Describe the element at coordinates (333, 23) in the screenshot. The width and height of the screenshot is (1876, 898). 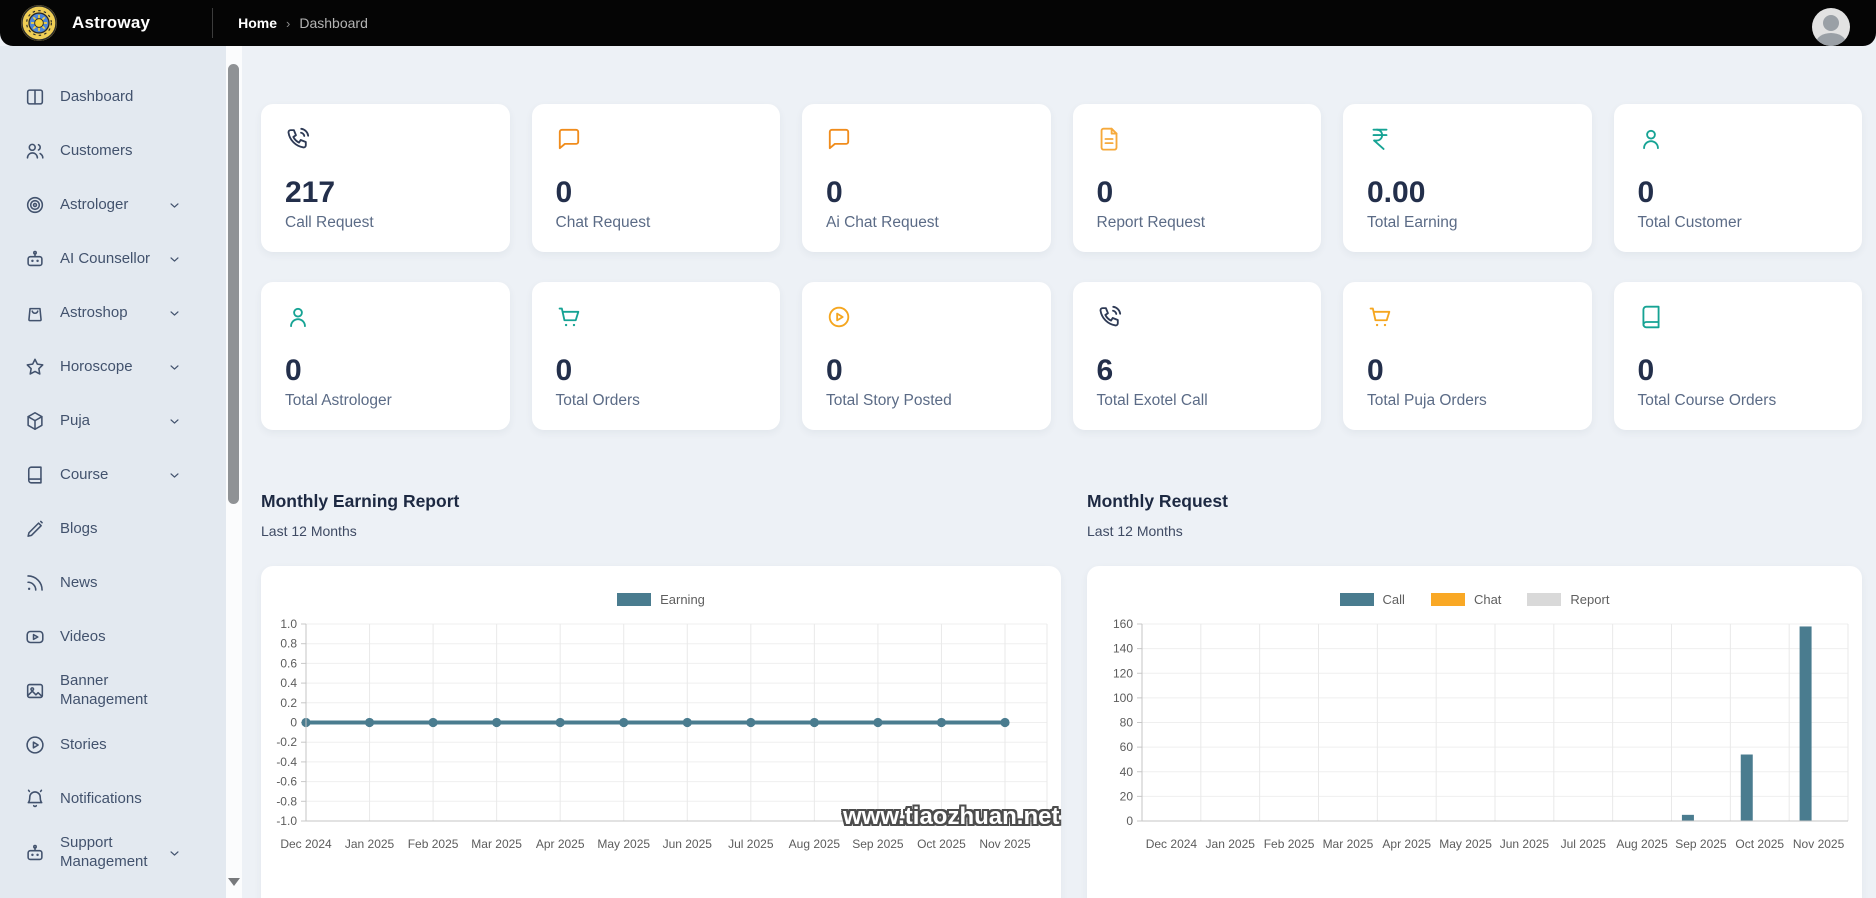
I see `breadcrumb-current: Dashboard` at that location.